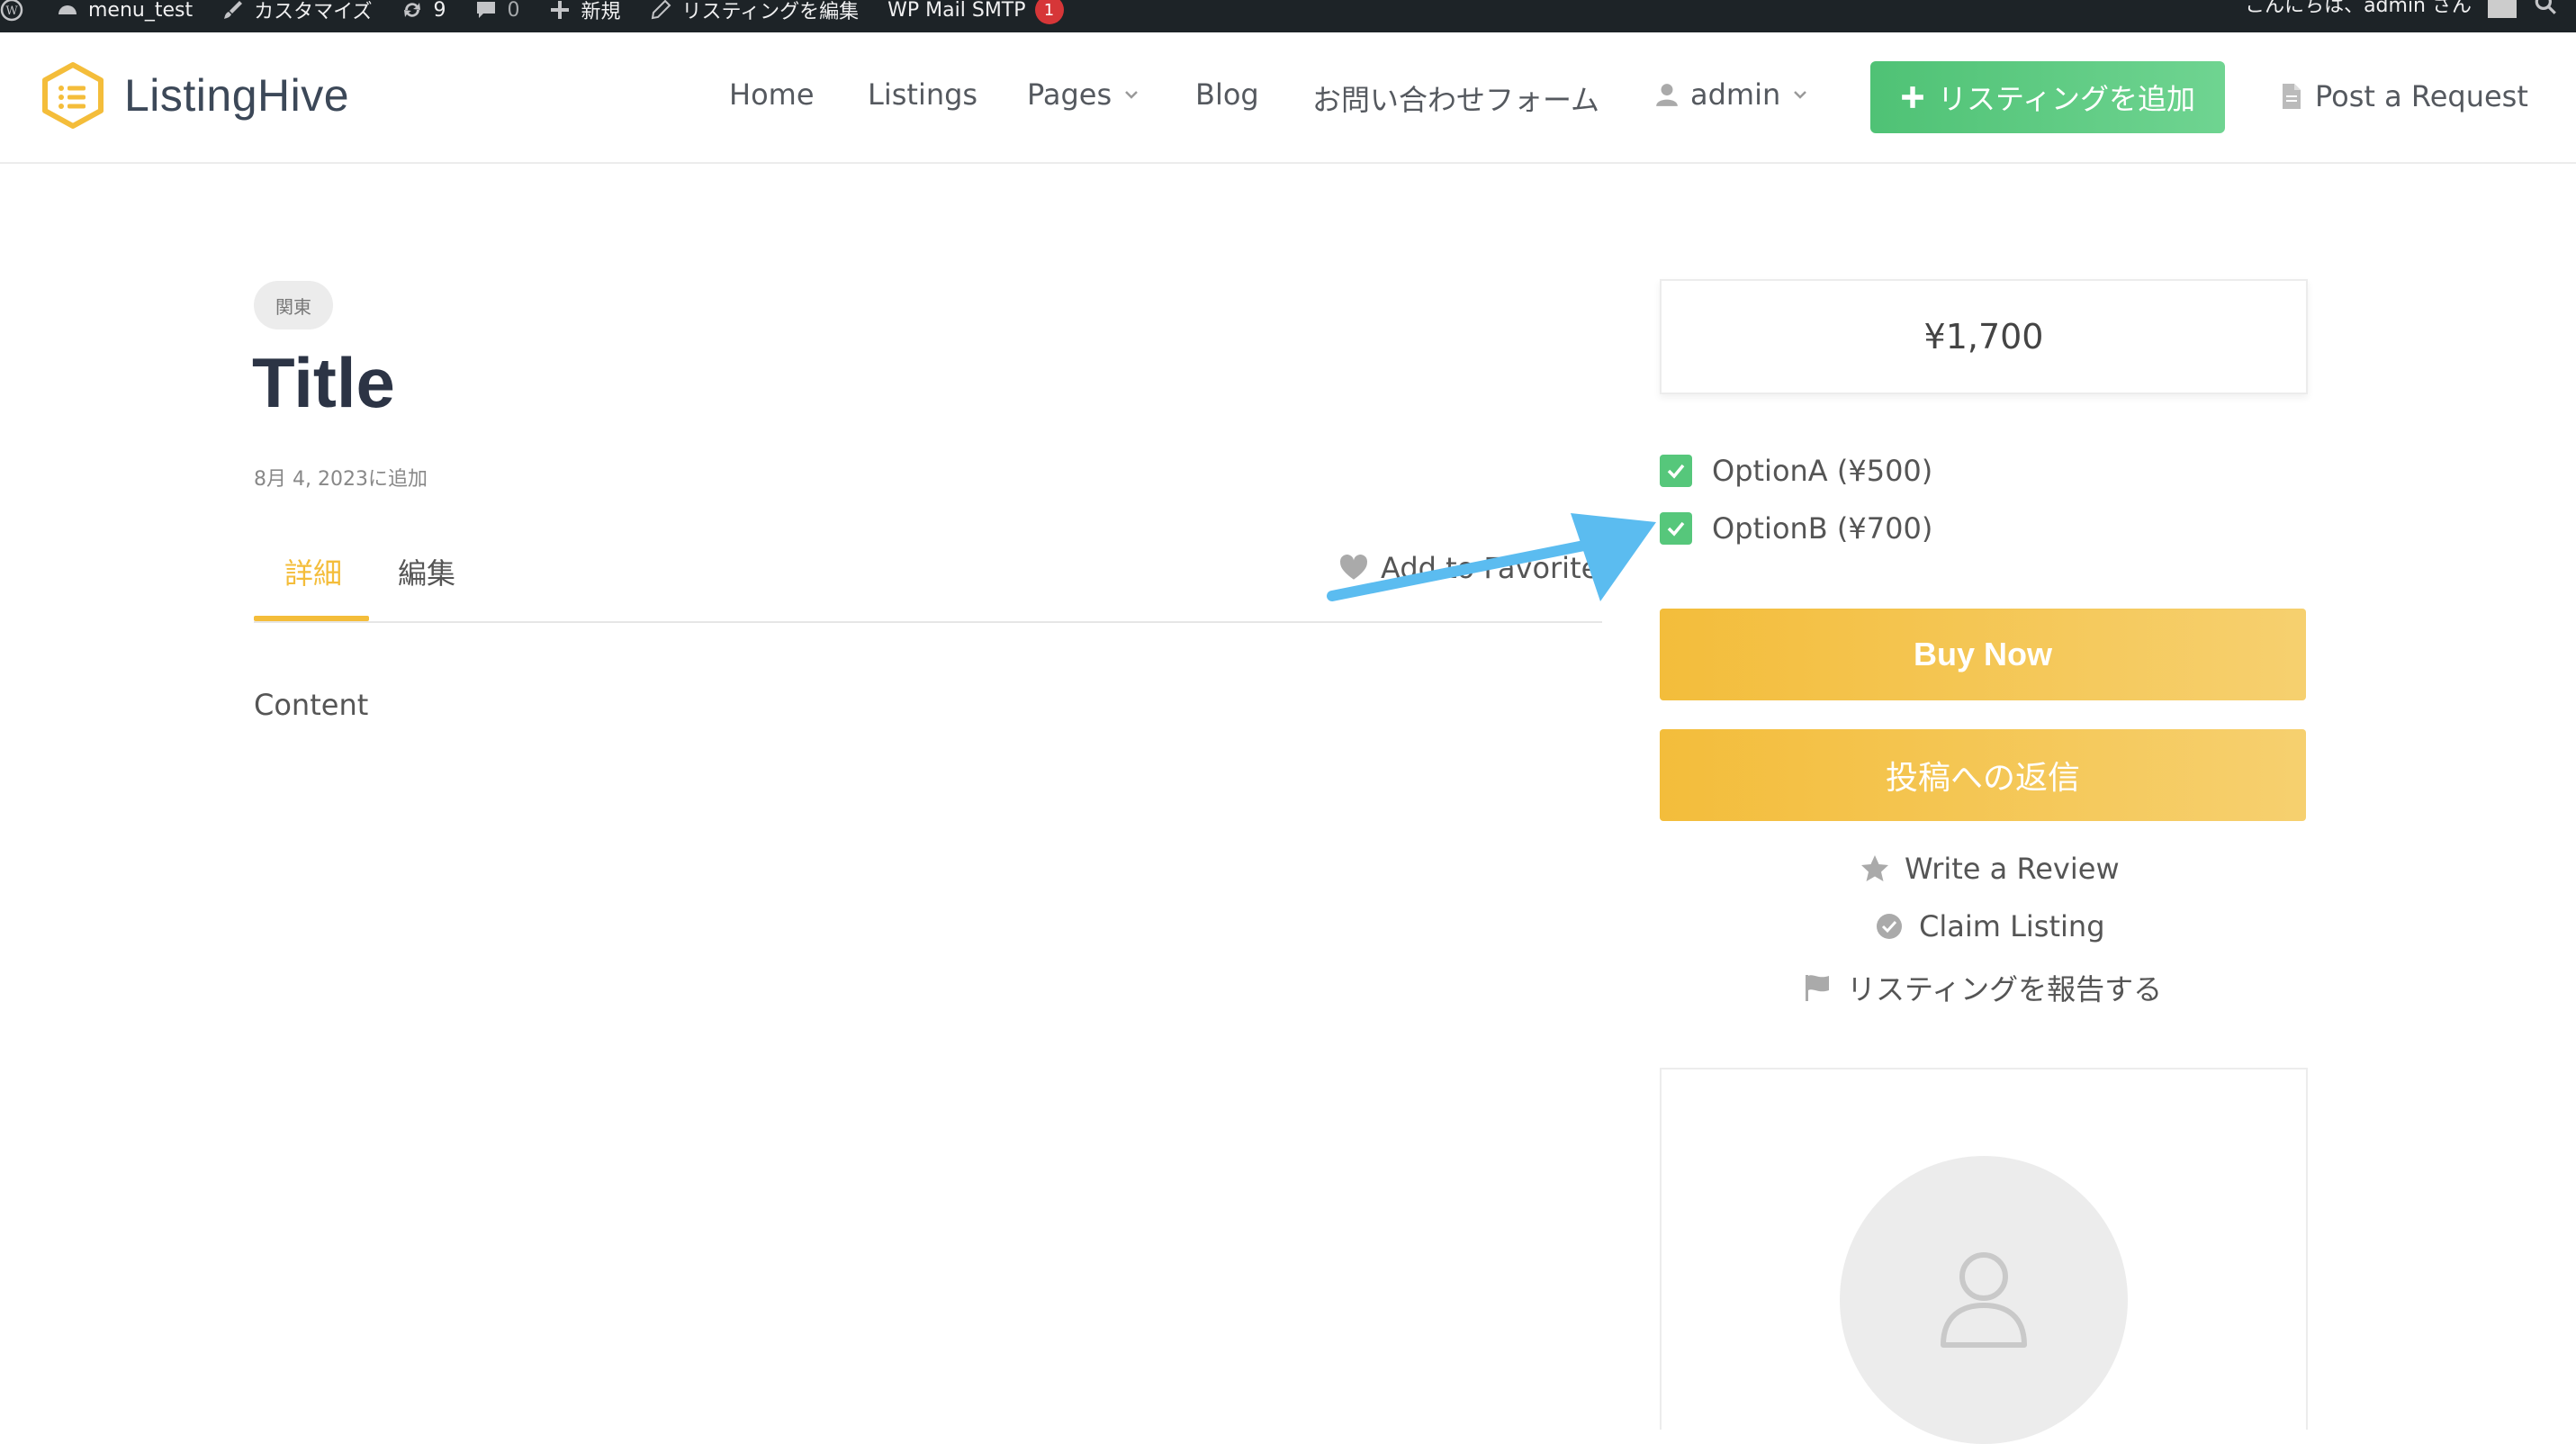 The width and height of the screenshot is (2576, 1444). I want to click on logo-hexagon-icon, so click(73, 95).